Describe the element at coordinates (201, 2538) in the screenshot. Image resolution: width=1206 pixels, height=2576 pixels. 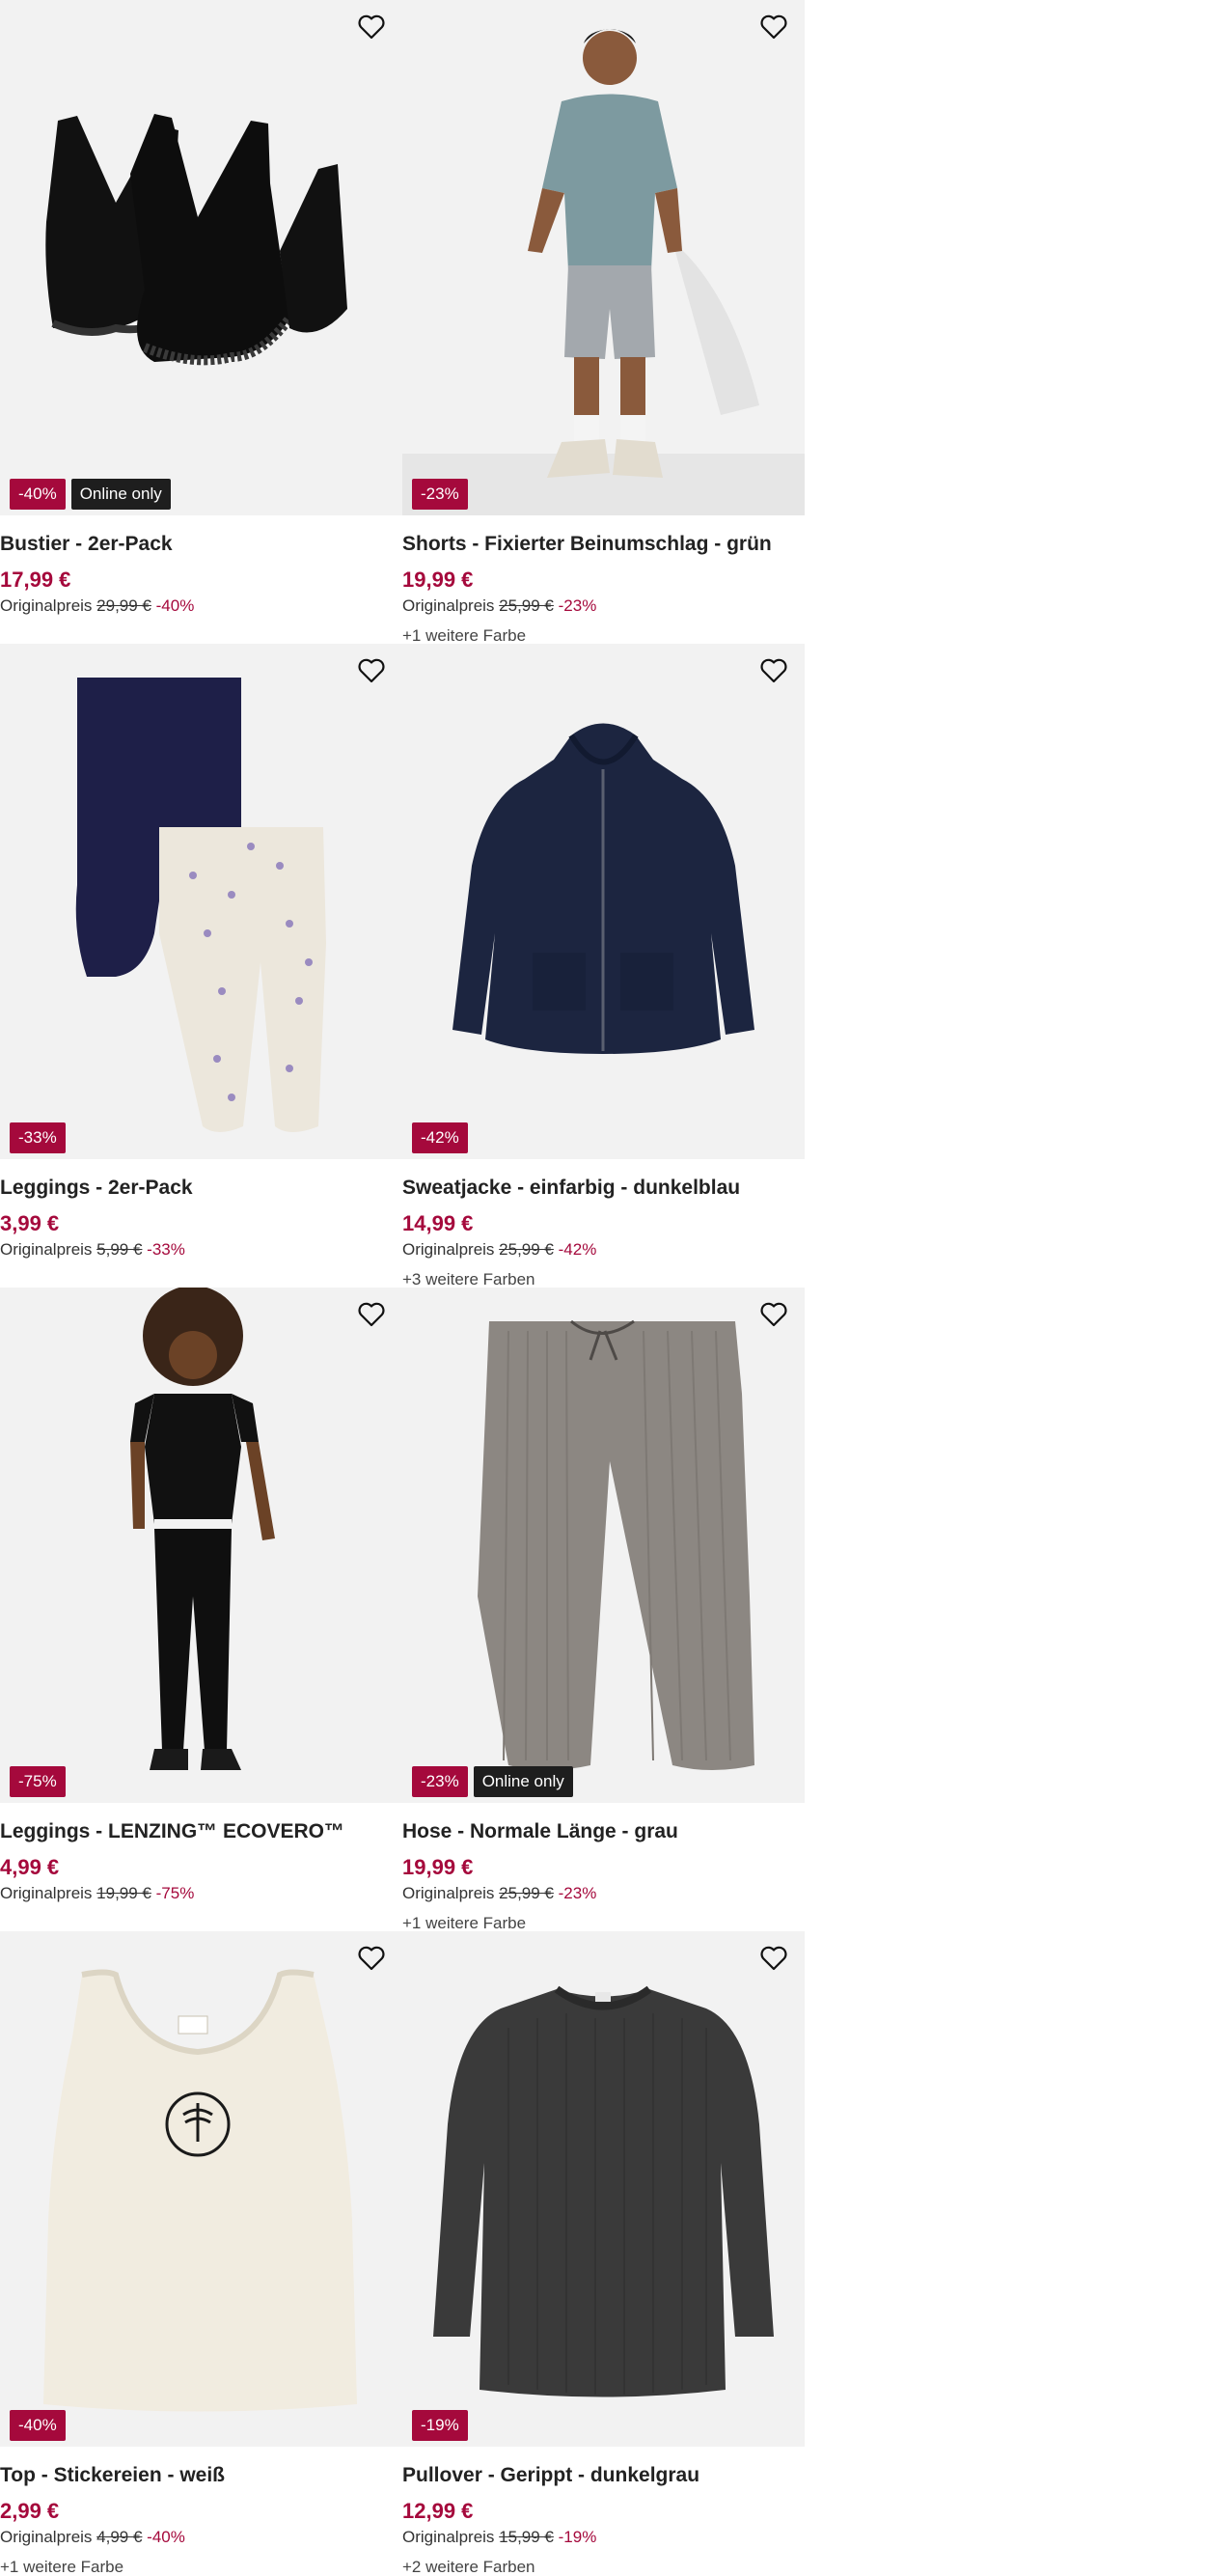
I see `original-price-line: Originalpreis 4,99 € -40%` at that location.